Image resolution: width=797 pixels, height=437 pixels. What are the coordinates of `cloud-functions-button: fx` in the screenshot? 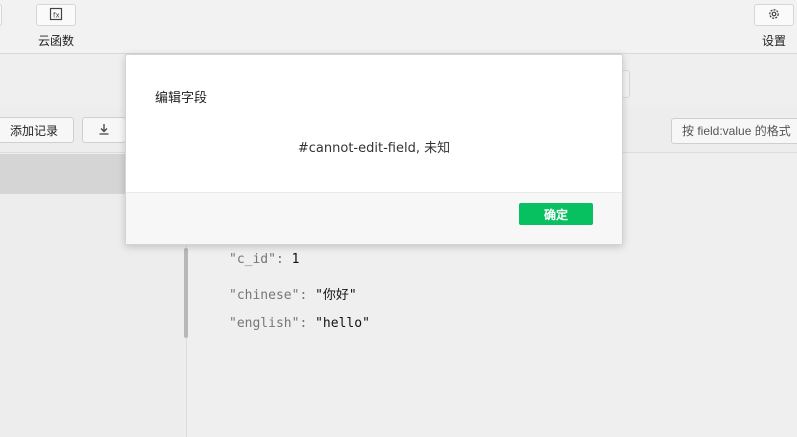 It's located at (56, 15).